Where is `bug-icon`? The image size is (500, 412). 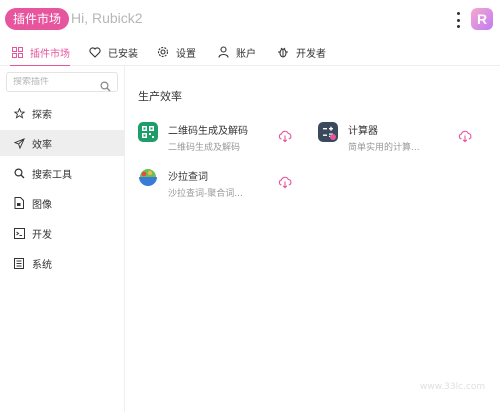 bug-icon is located at coordinates (283, 52).